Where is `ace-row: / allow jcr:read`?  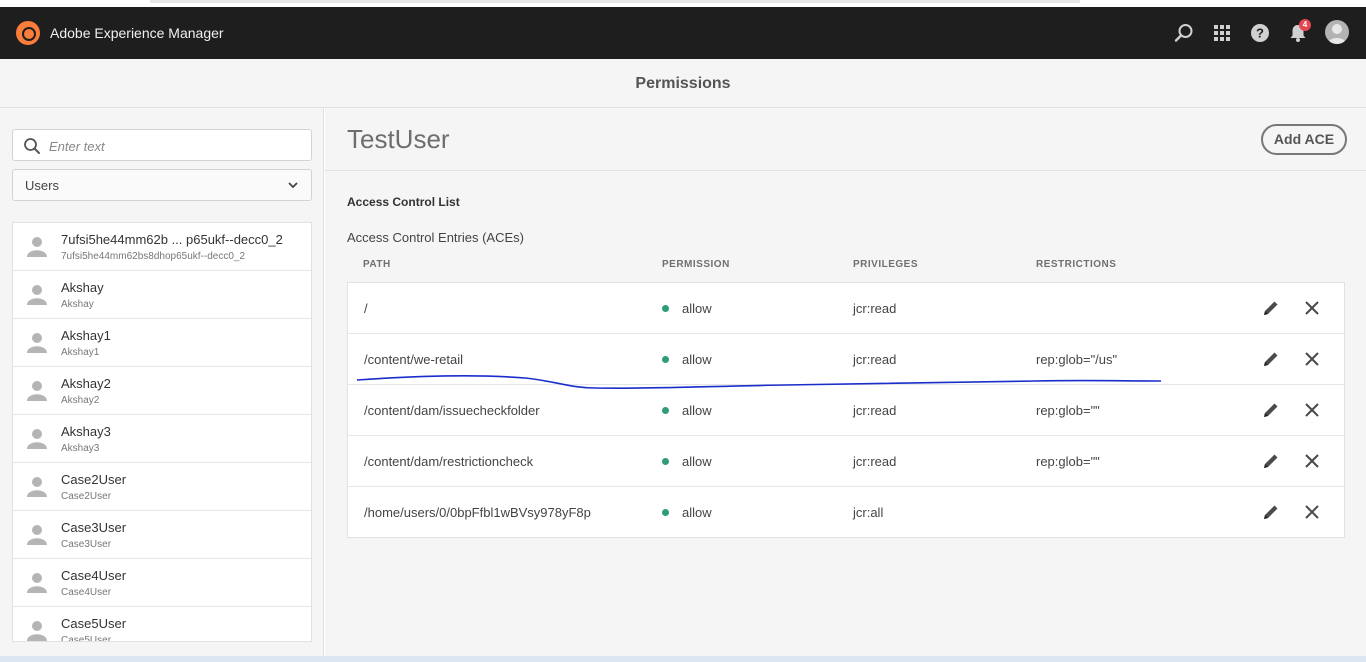 ace-row: / allow jcr:read is located at coordinates (846, 308).